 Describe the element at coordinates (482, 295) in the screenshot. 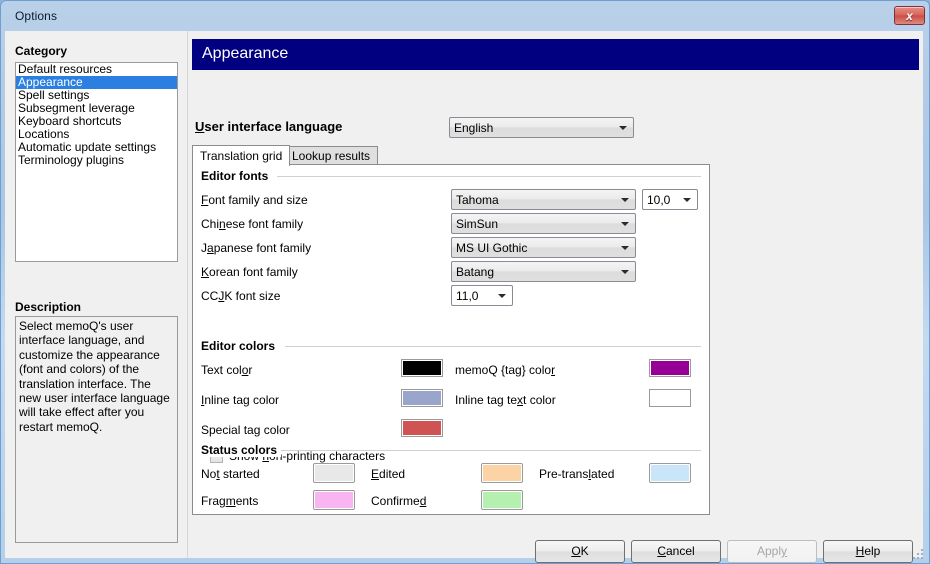

I see `ccjk-font-size-dropdown: 11,0` at that location.